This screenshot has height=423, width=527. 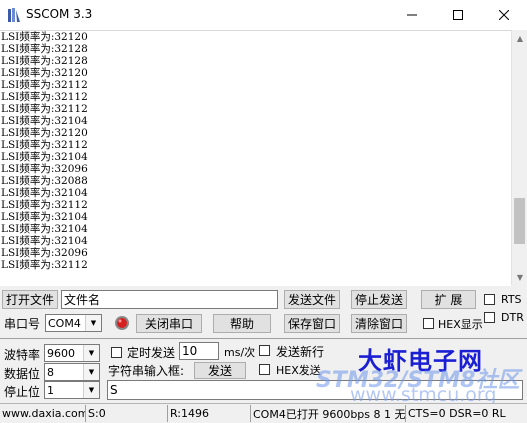 I want to click on scrollbar-thumb, so click(x=519, y=221).